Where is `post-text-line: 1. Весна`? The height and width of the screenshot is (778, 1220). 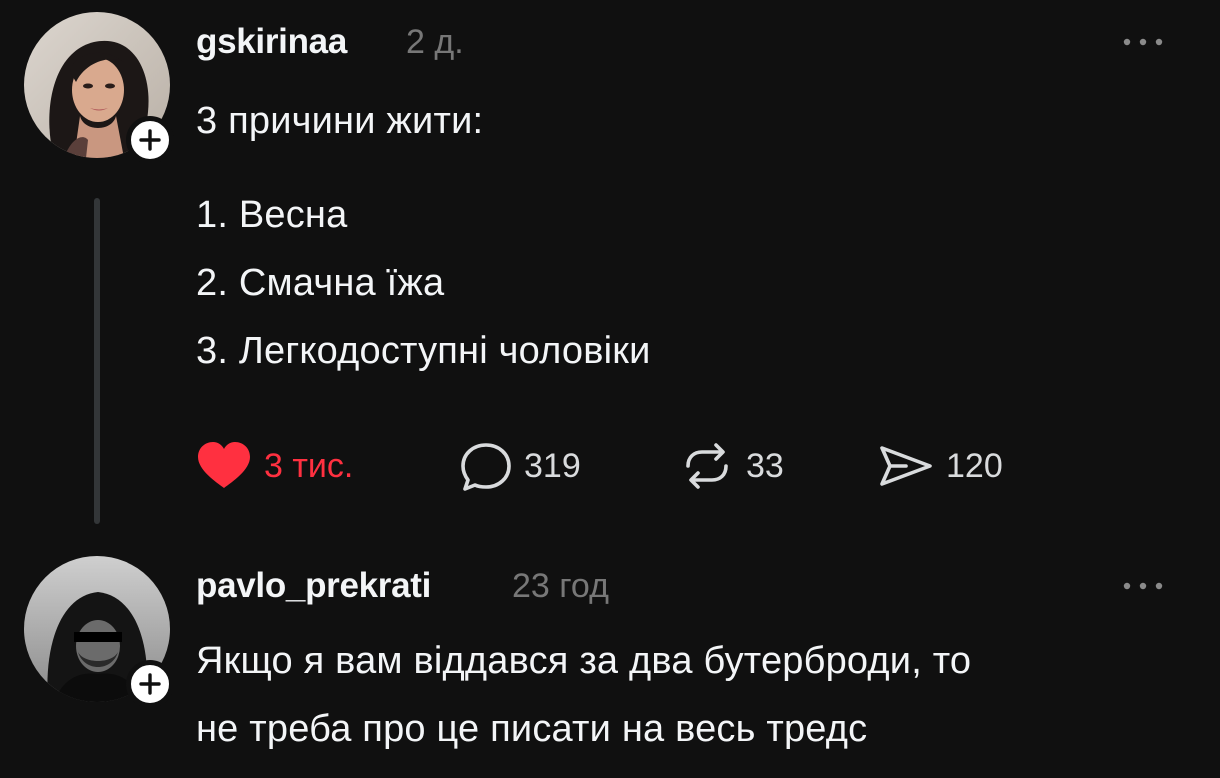 post-text-line: 1. Весна is located at coordinates (272, 215).